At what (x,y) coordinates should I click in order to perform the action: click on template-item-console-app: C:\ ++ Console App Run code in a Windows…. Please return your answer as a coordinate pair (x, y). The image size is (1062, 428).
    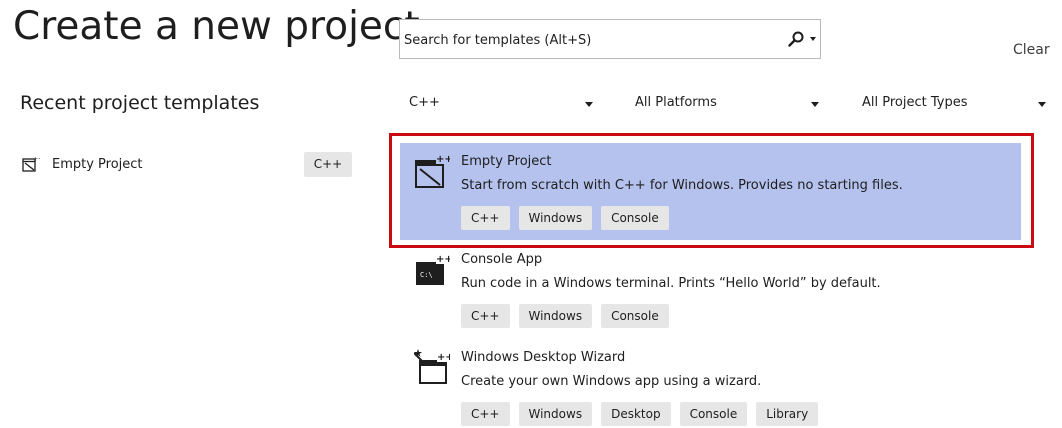
    Looking at the image, I should click on (710, 289).